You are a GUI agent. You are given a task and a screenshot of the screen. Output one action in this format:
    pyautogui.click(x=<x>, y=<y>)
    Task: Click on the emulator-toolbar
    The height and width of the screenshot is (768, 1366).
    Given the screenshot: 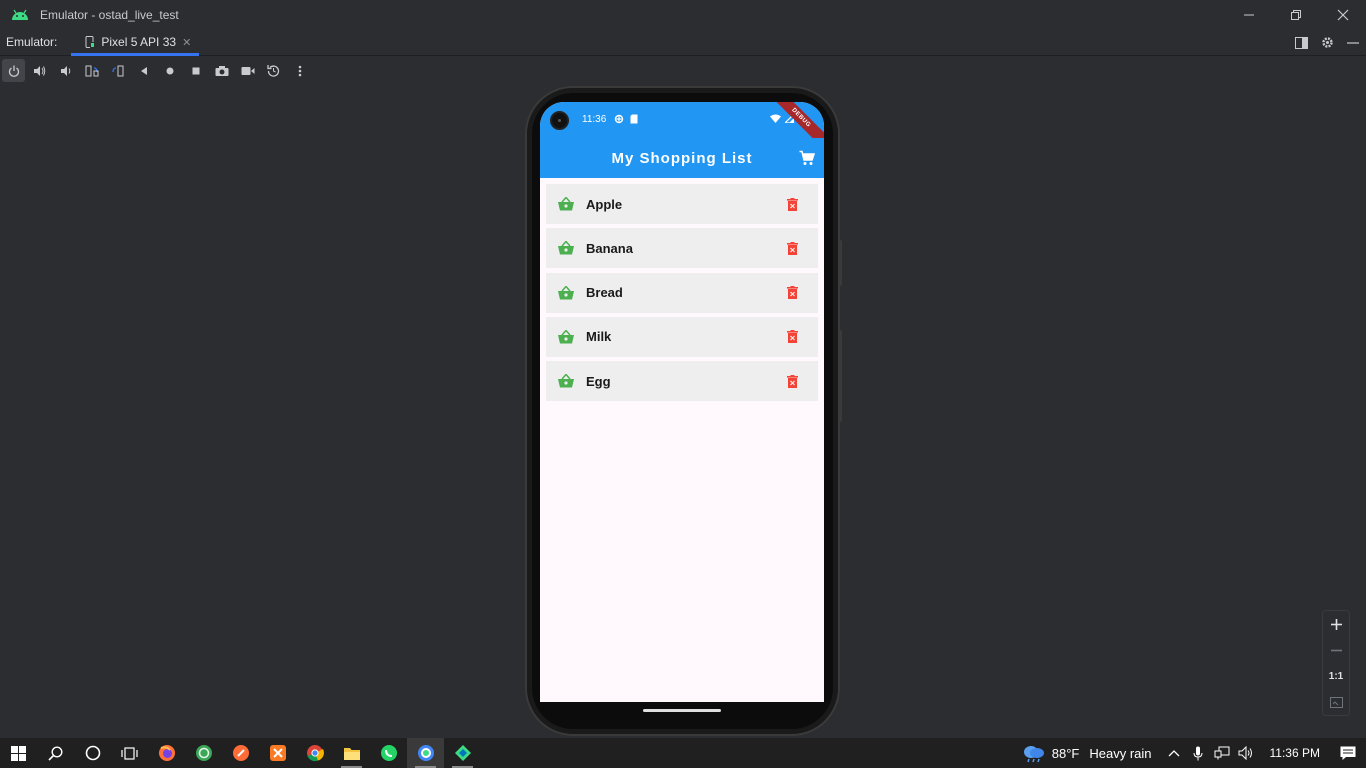 What is the action you would take?
    pyautogui.click(x=683, y=70)
    